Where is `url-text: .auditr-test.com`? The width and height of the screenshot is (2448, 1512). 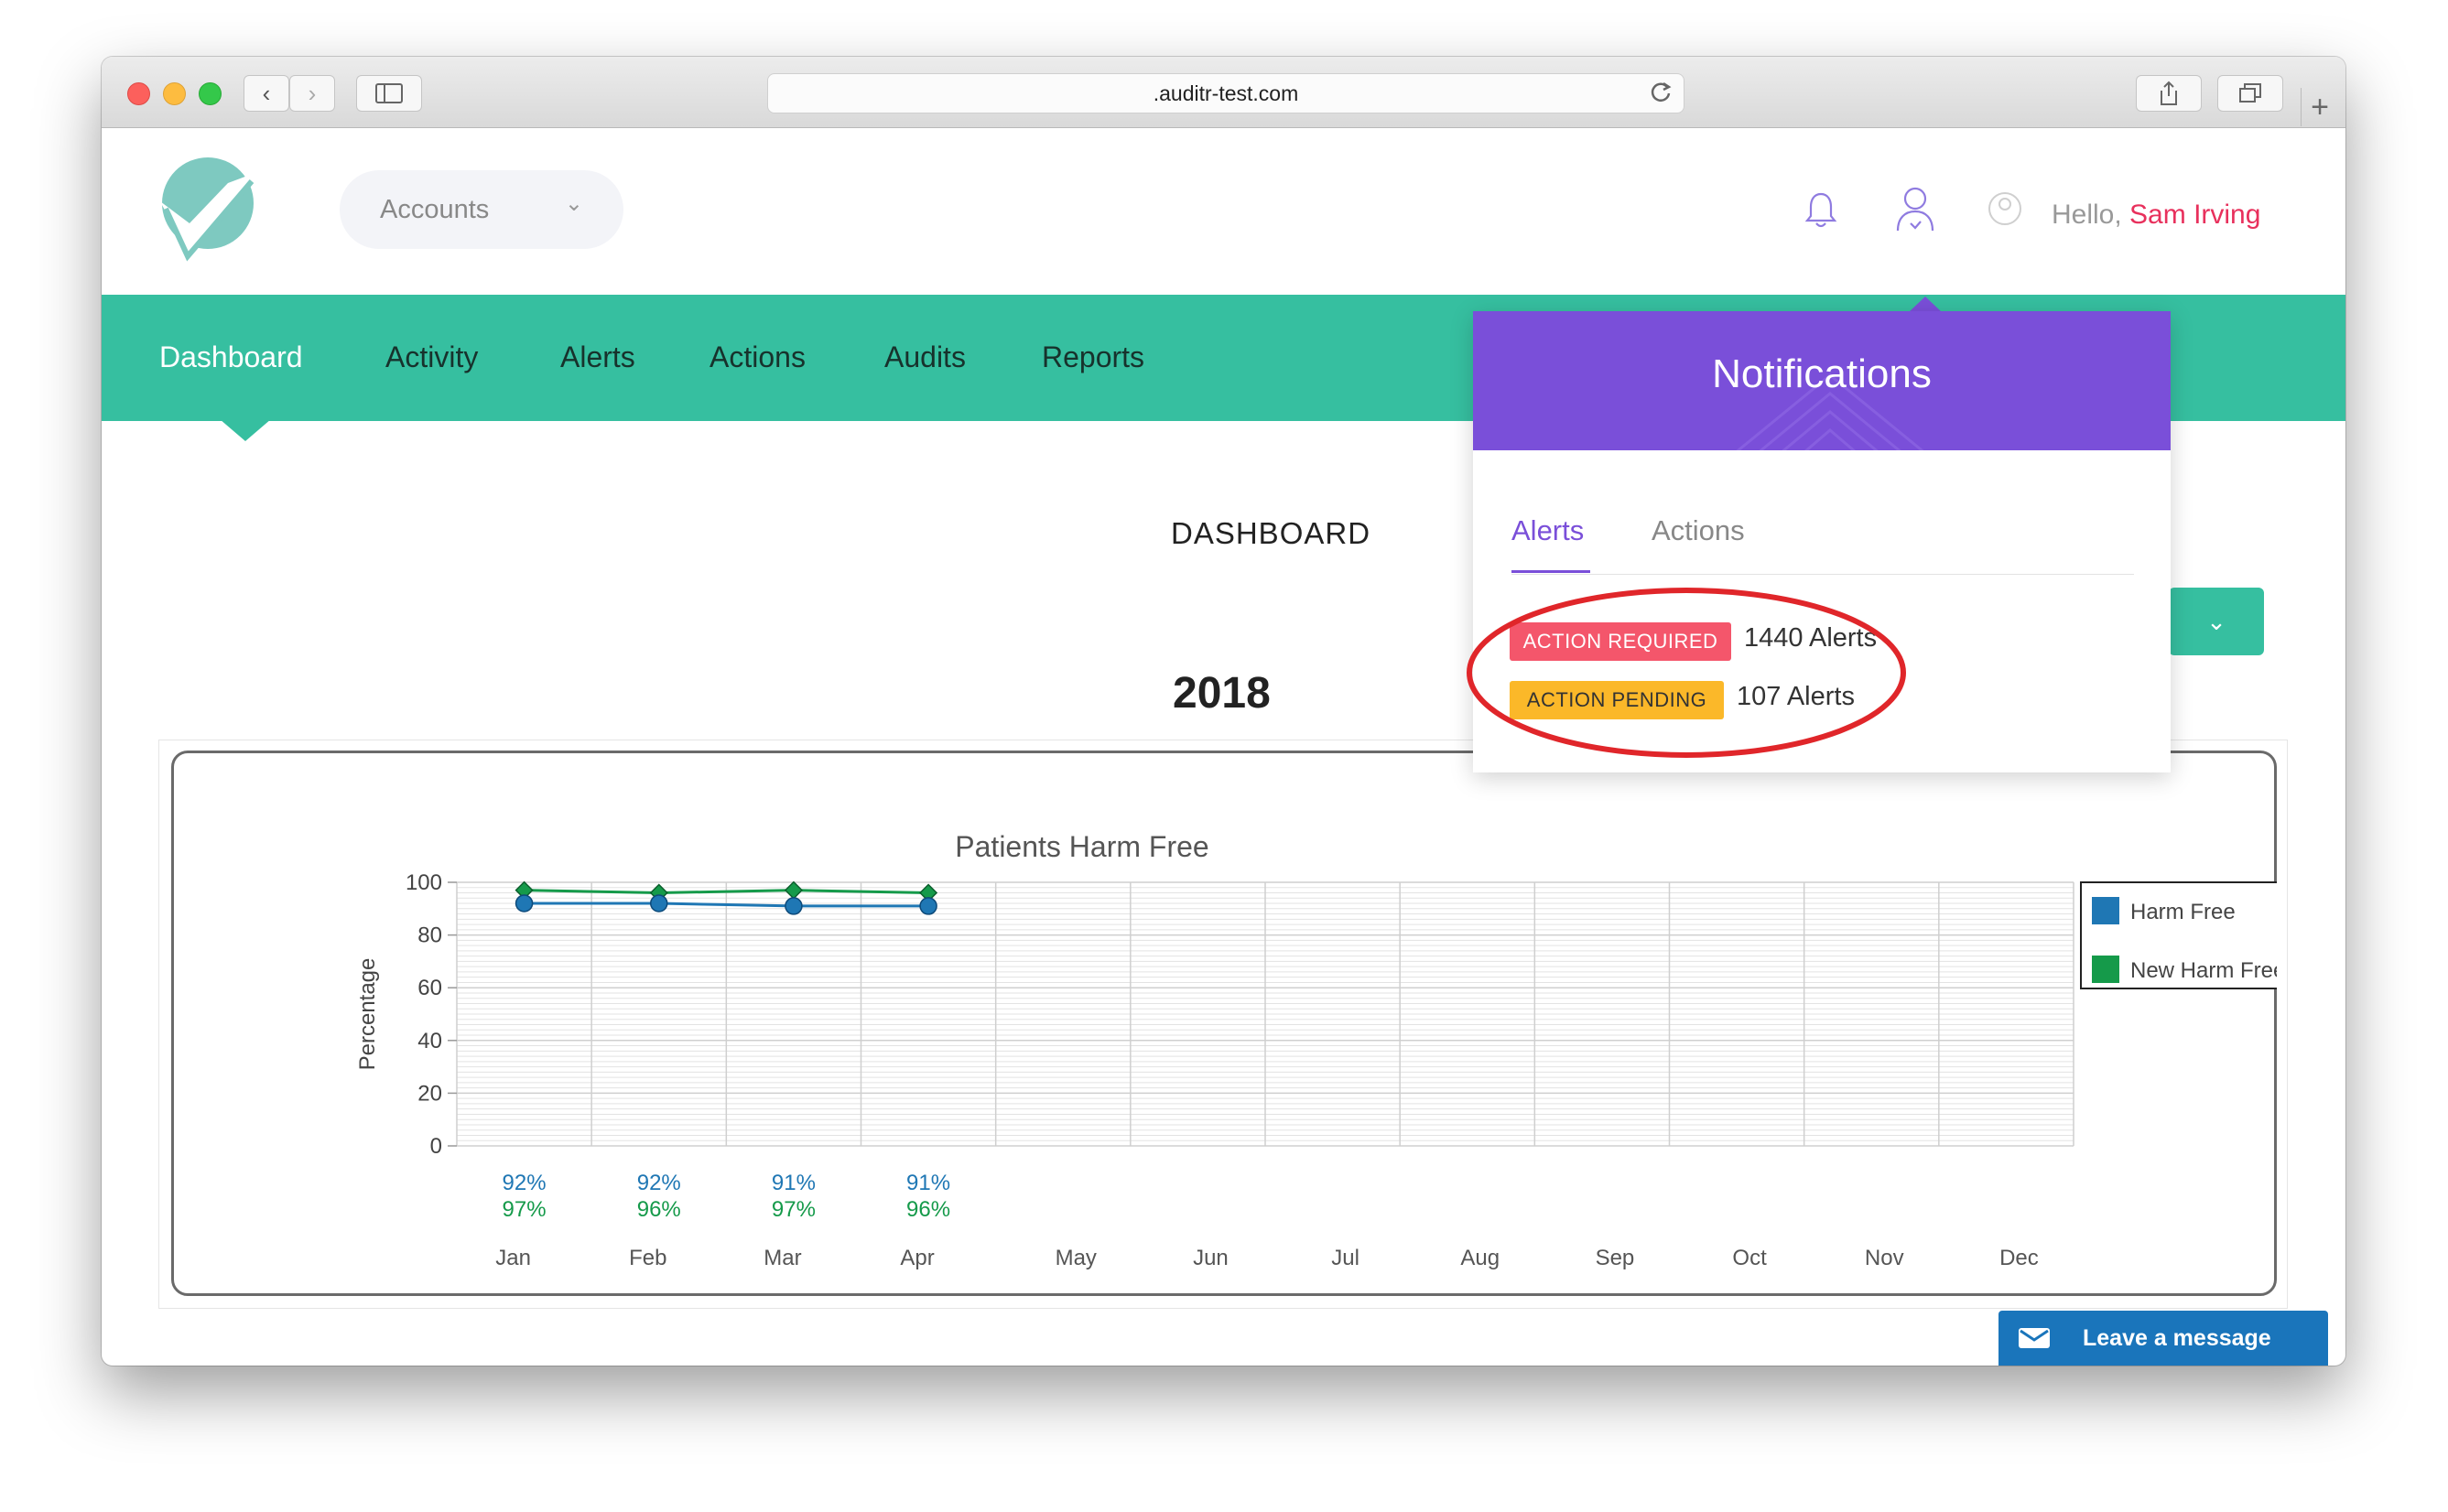
url-text: .auditr-test.com is located at coordinates (1226, 93).